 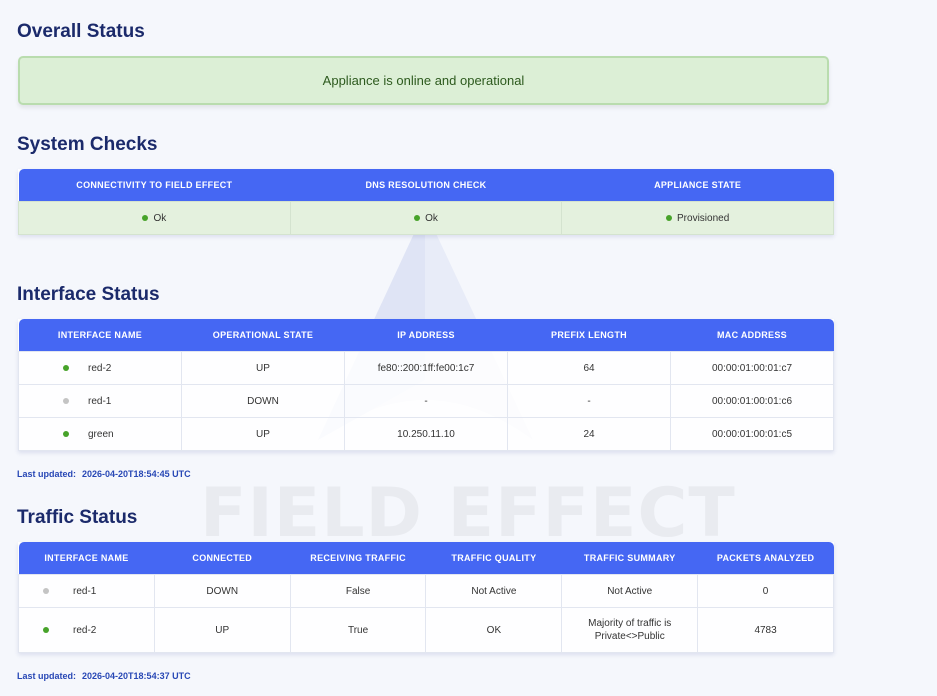 What do you see at coordinates (630, 623) in the screenshot?
I see `traffic-summary-text: Majority of traffic is` at bounding box center [630, 623].